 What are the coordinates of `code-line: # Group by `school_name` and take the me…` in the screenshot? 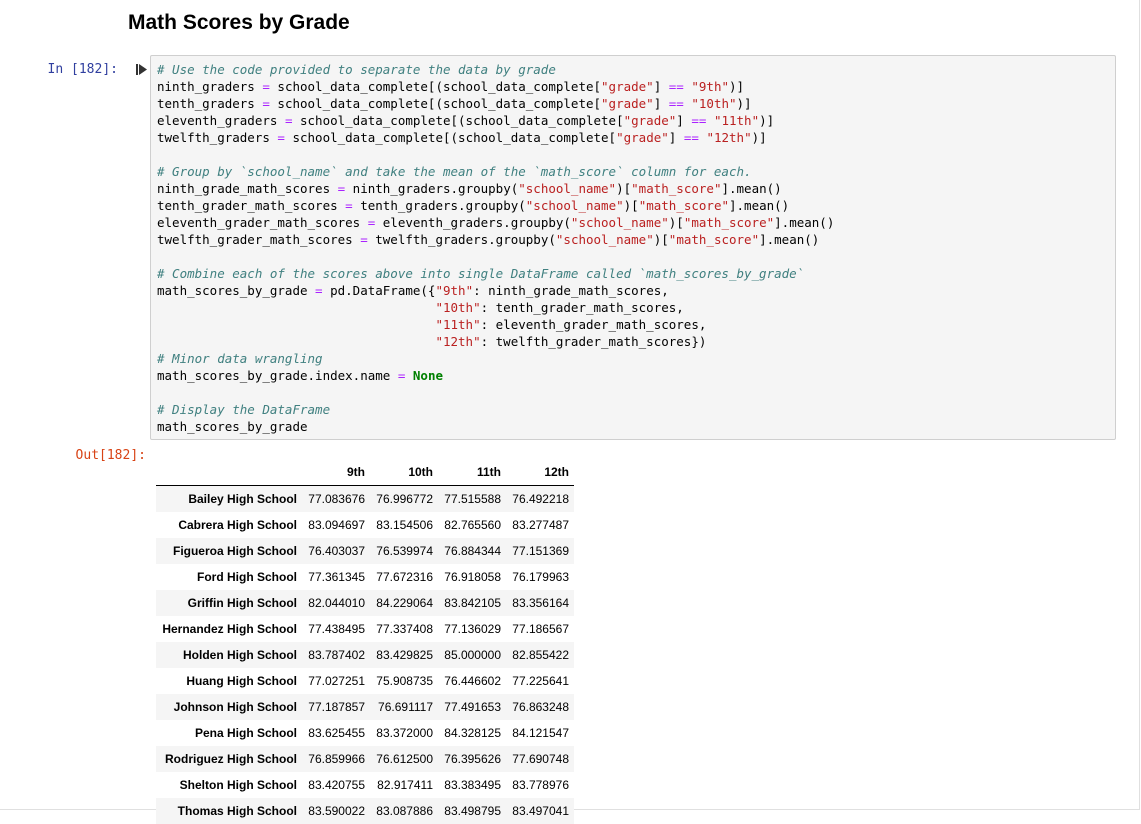 It's located at (495, 171).